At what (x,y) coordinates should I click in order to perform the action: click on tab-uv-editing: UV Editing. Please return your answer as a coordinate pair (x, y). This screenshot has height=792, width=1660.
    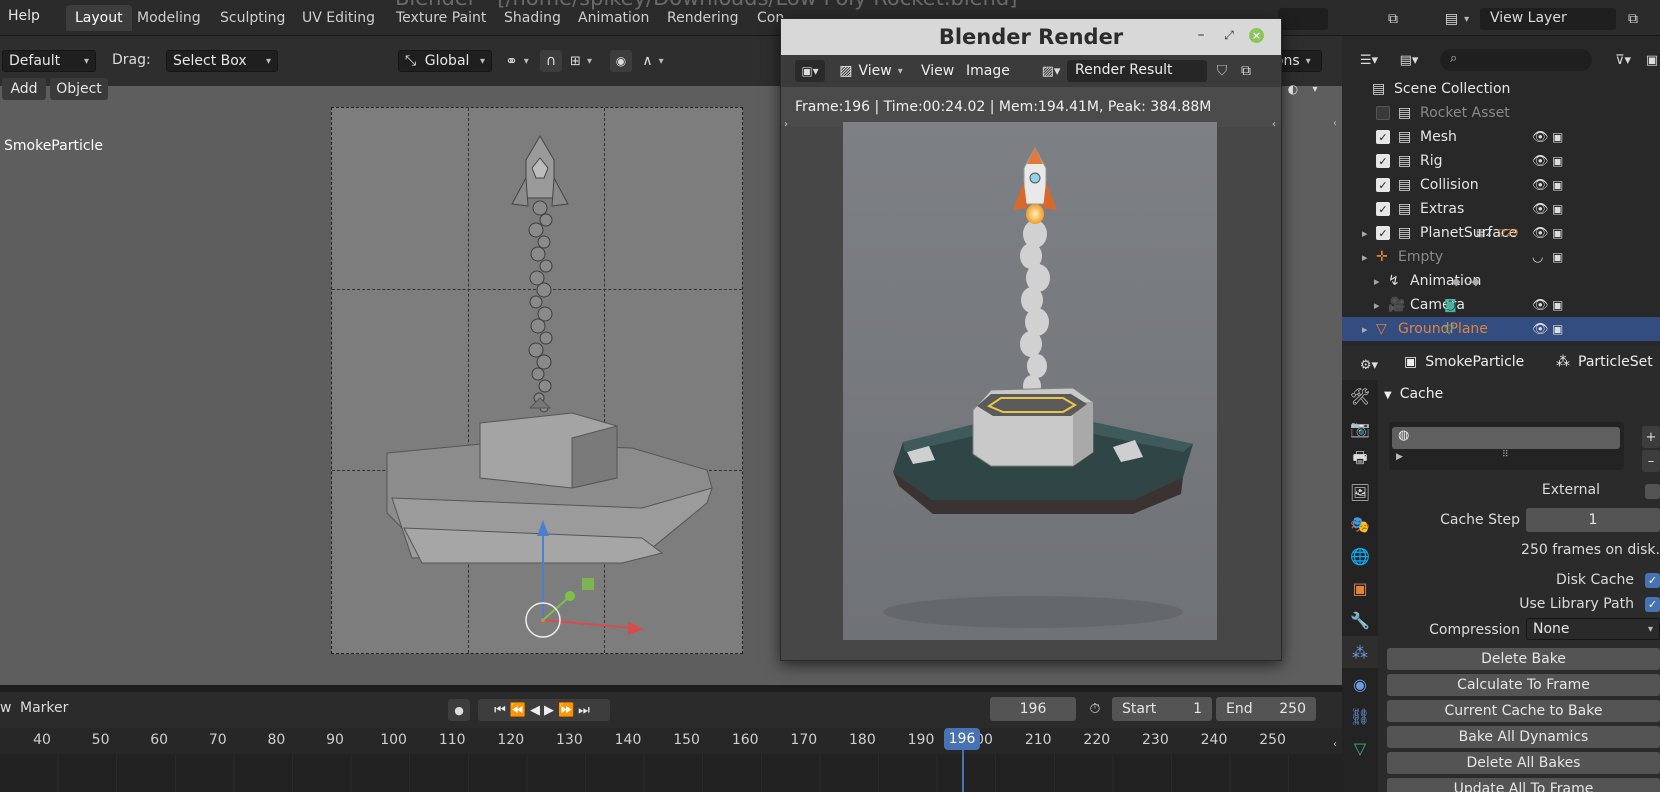
    Looking at the image, I should click on (338, 18).